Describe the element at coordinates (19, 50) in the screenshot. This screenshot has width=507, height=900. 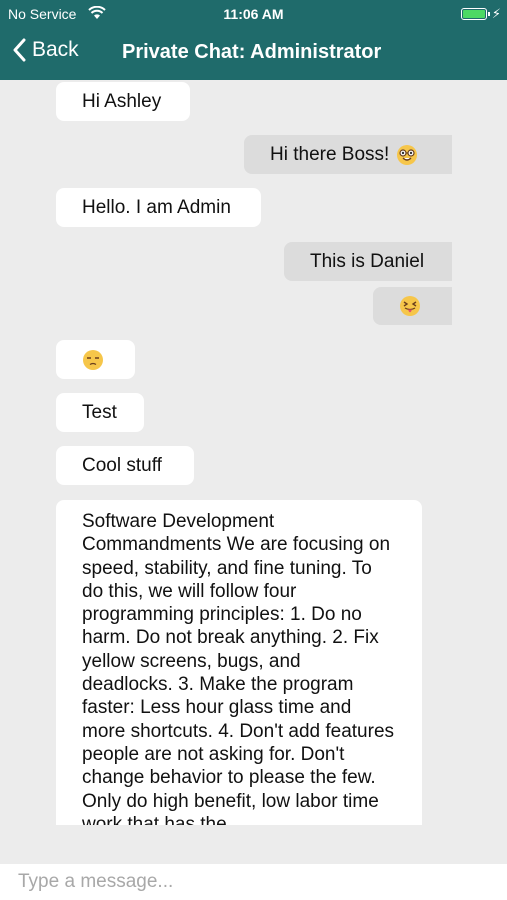
I see `chevron-left-icon` at that location.